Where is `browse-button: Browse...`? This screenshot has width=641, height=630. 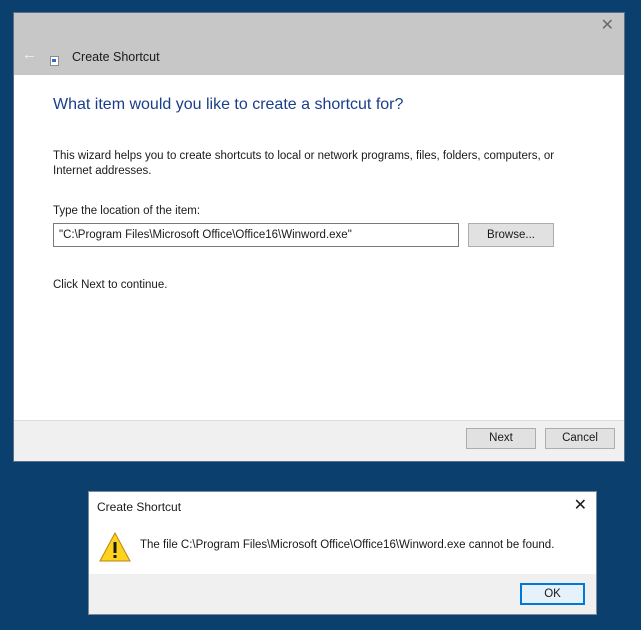 browse-button: Browse... is located at coordinates (511, 235).